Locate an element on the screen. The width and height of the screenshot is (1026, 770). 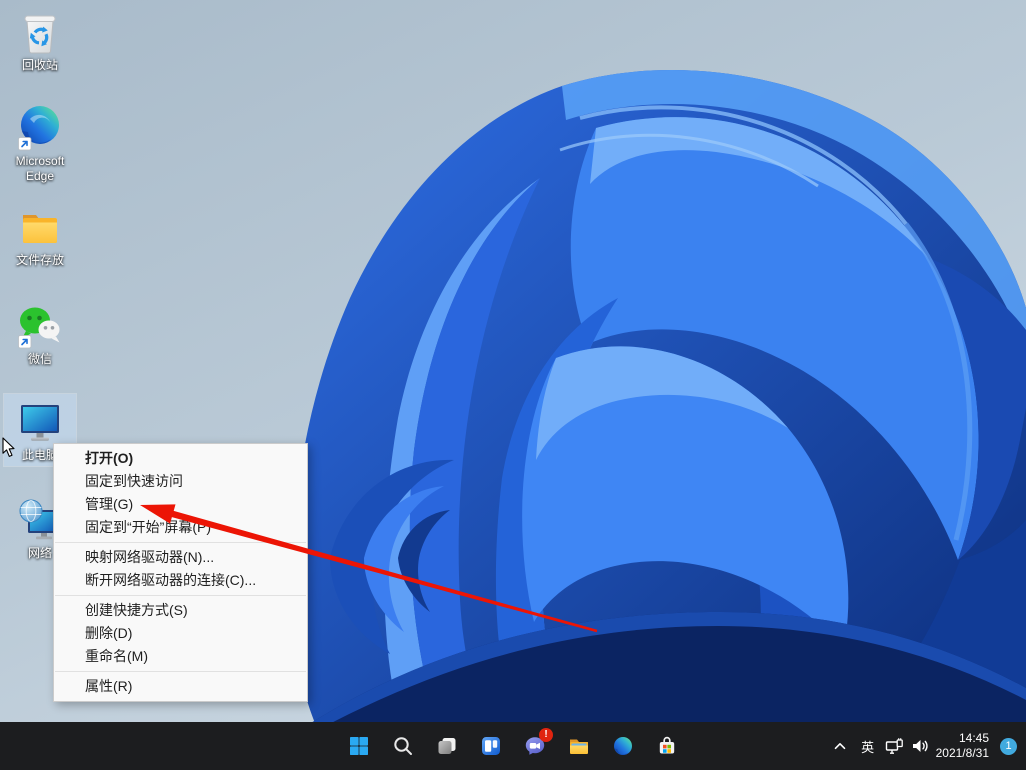
this-pc-icon is located at coordinates (40, 423).